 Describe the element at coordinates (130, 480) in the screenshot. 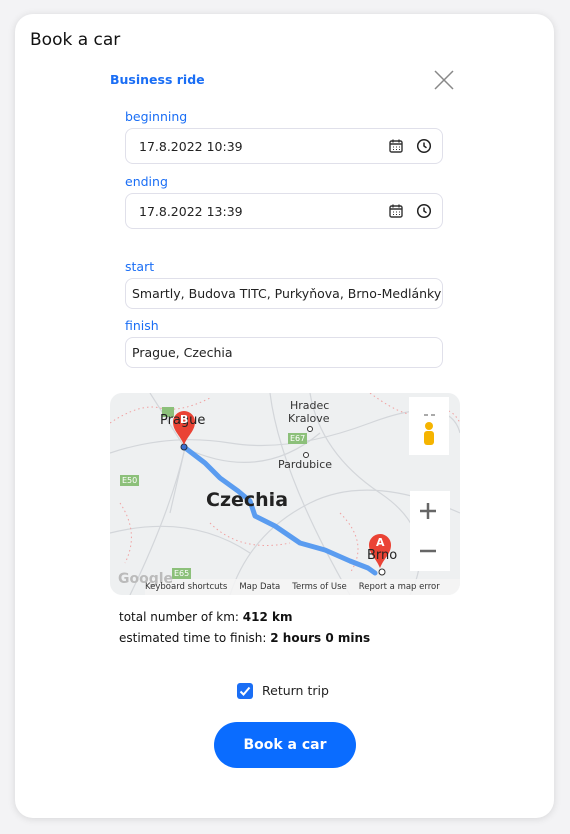

I see `road-e50: E50` at that location.